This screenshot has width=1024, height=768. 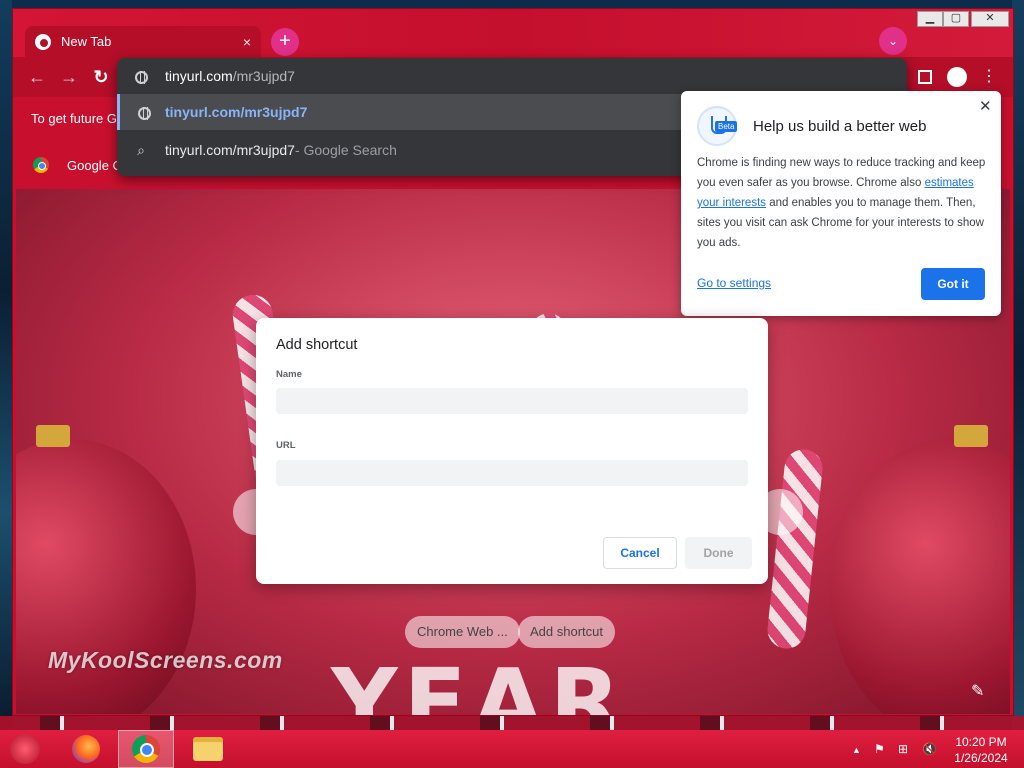 What do you see at coordinates (879, 749) in the screenshot?
I see `flag-icon: ⚑` at bounding box center [879, 749].